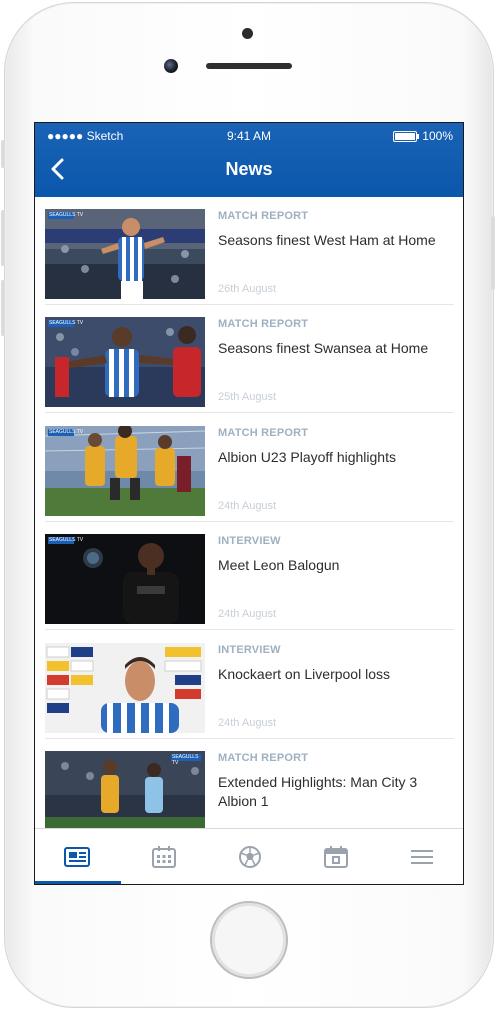 The width and height of the screenshot is (496, 1010). I want to click on power-button, so click(493, 253).